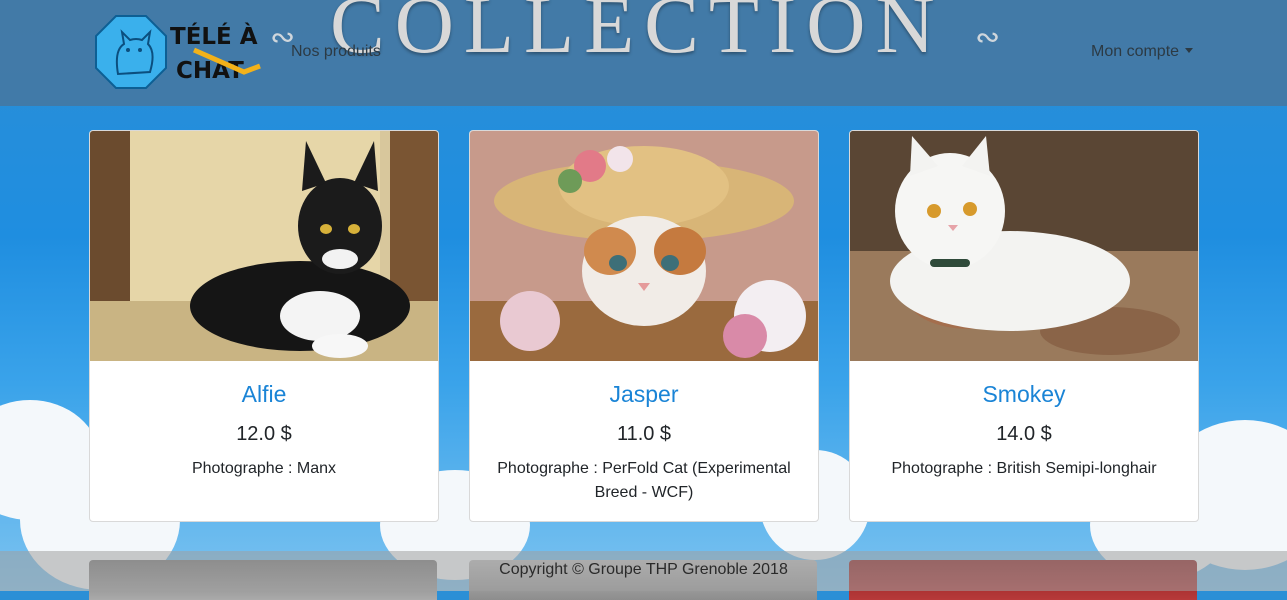  I want to click on svg-text: TÉLÉ À, so click(214, 36).